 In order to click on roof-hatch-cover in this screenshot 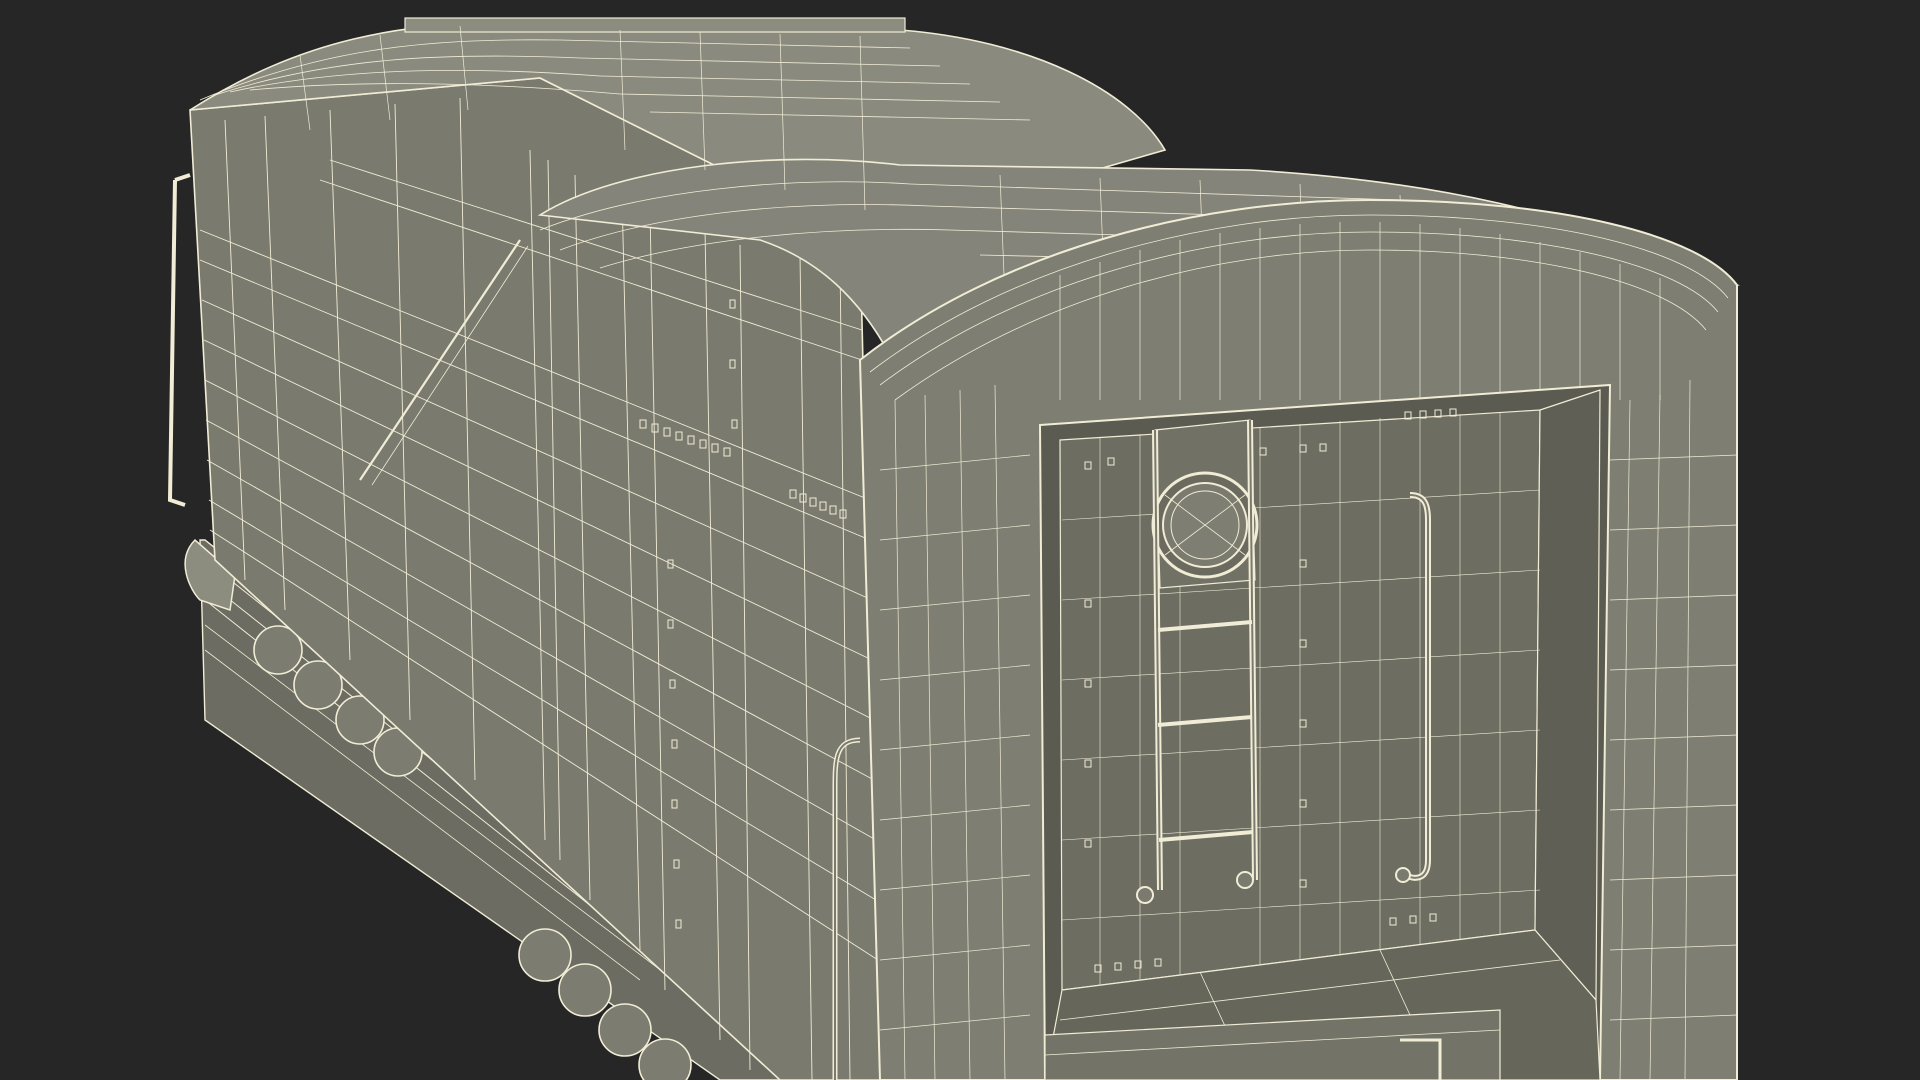, I will do `click(655, 25)`.